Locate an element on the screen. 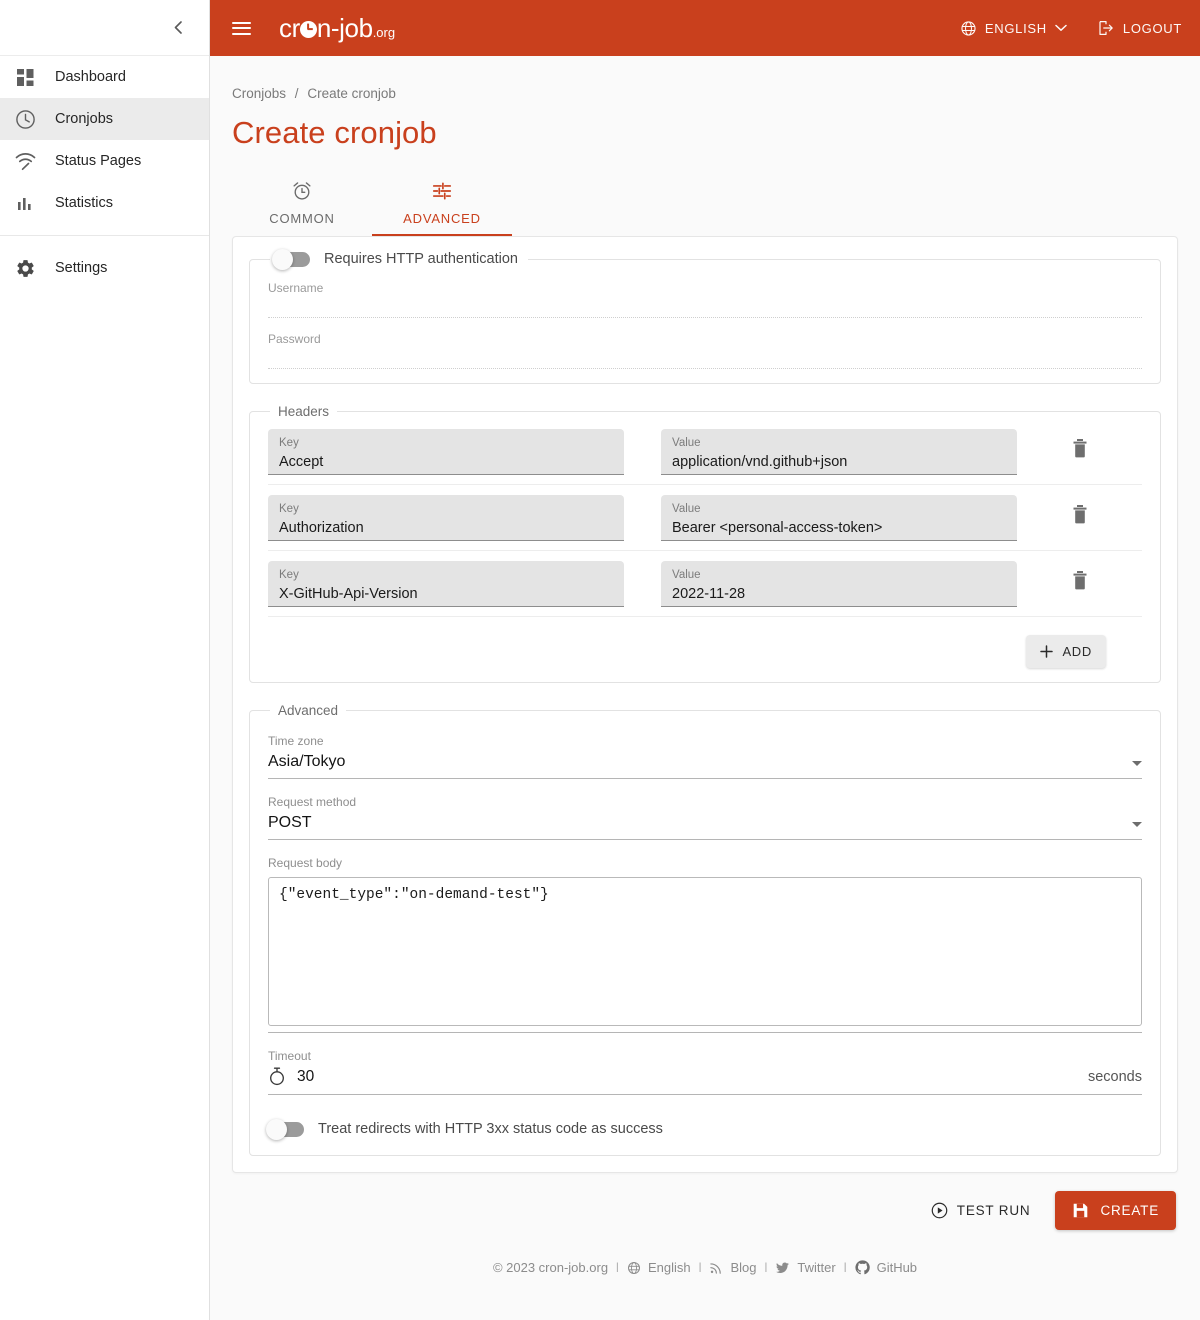  sidebar-item-cronjobs: Cronjobs is located at coordinates (104, 119).